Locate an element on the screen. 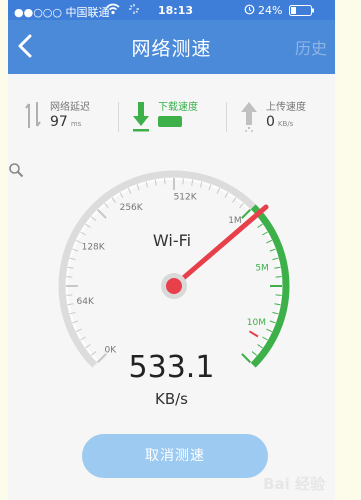 The width and height of the screenshot is (361, 500). latency-number: 97 is located at coordinates (59, 122).